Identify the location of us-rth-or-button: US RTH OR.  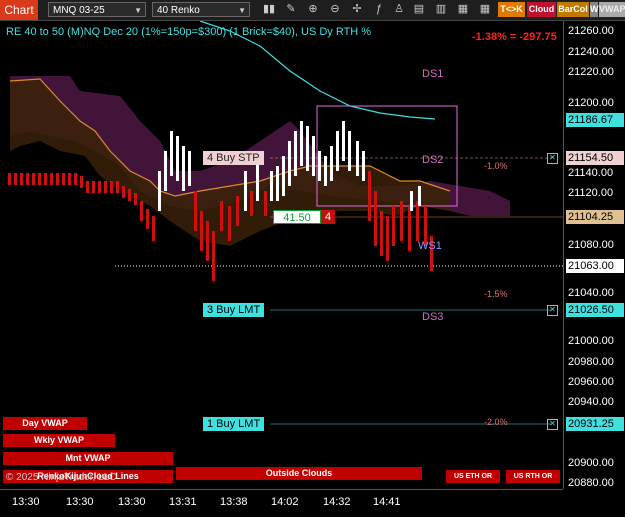
(533, 476).